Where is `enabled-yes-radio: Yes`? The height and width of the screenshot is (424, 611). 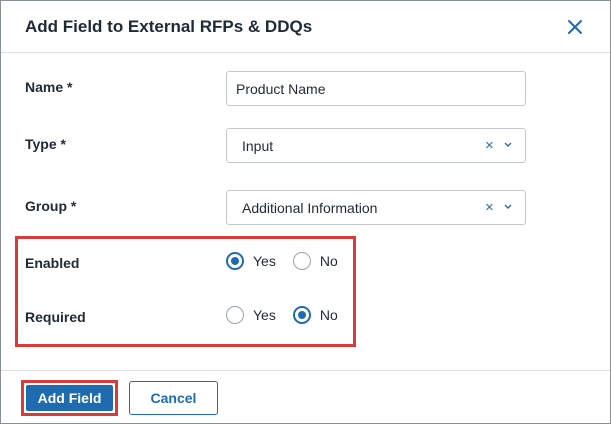 enabled-yes-radio: Yes is located at coordinates (251, 261).